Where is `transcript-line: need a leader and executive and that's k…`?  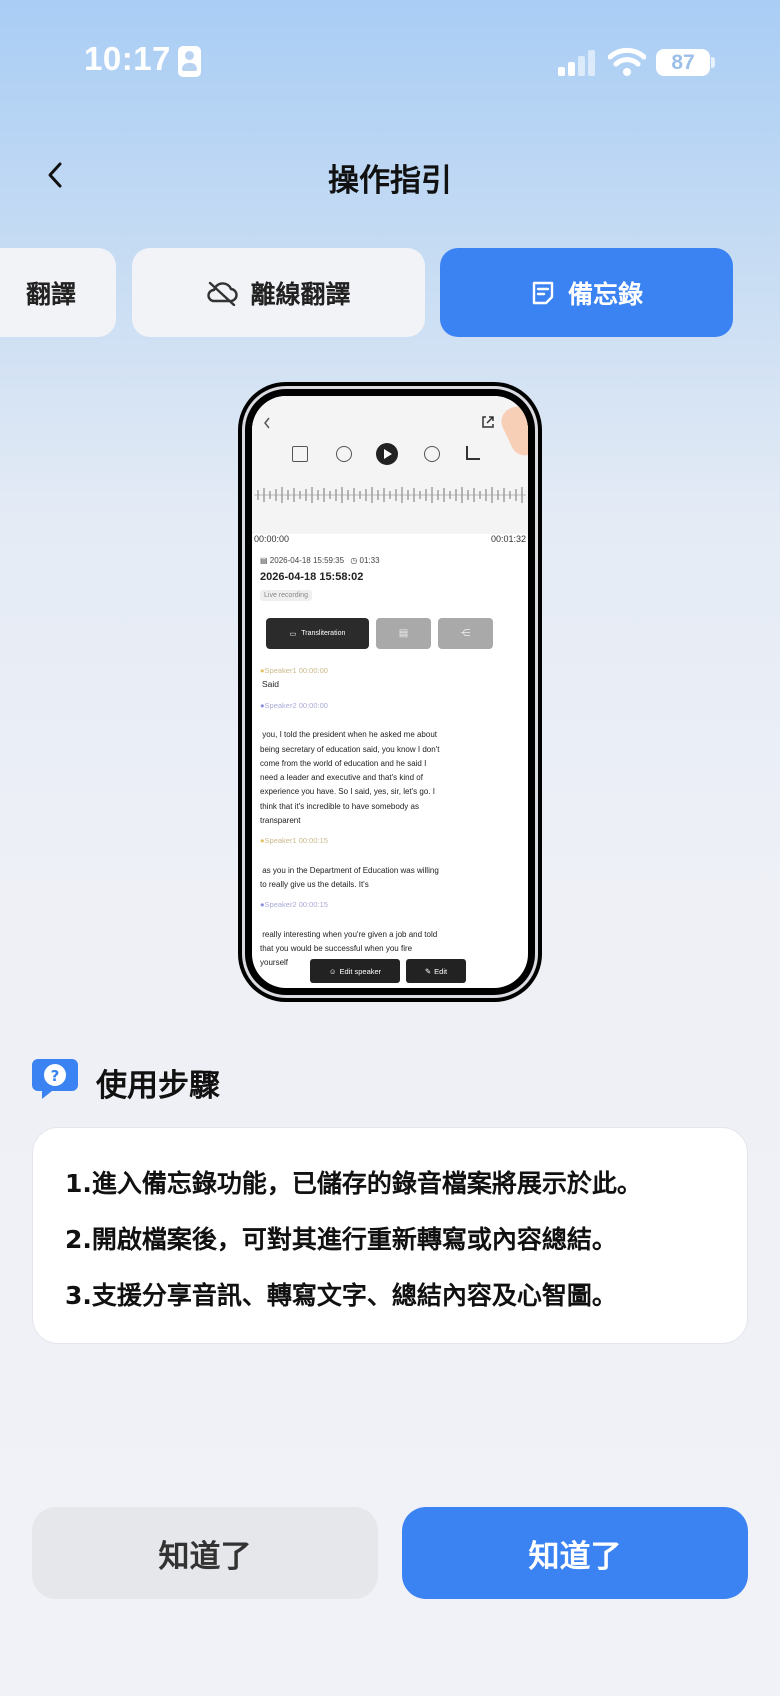 transcript-line: need a leader and executive and that's k… is located at coordinates (341, 778).